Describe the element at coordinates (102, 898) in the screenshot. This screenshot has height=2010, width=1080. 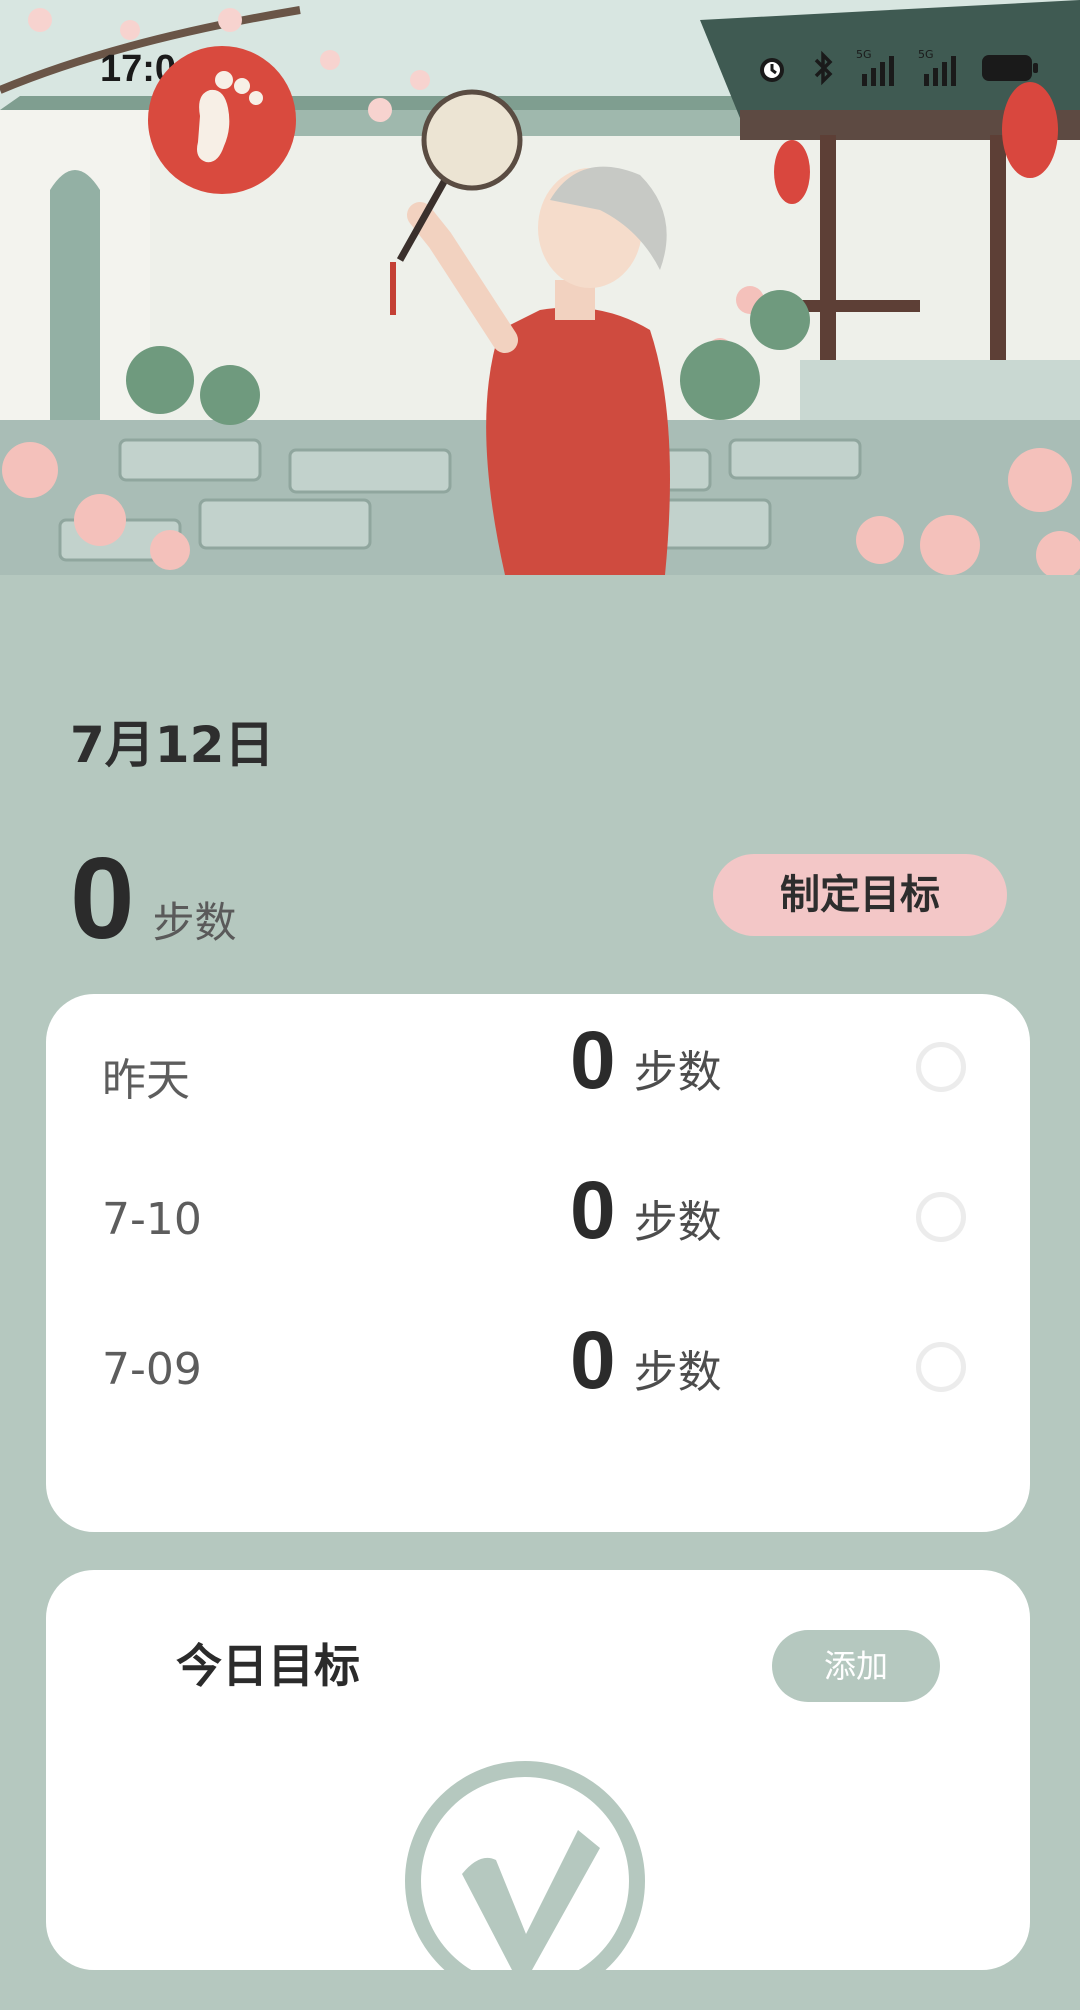
I see `today-steps-count: 0` at that location.